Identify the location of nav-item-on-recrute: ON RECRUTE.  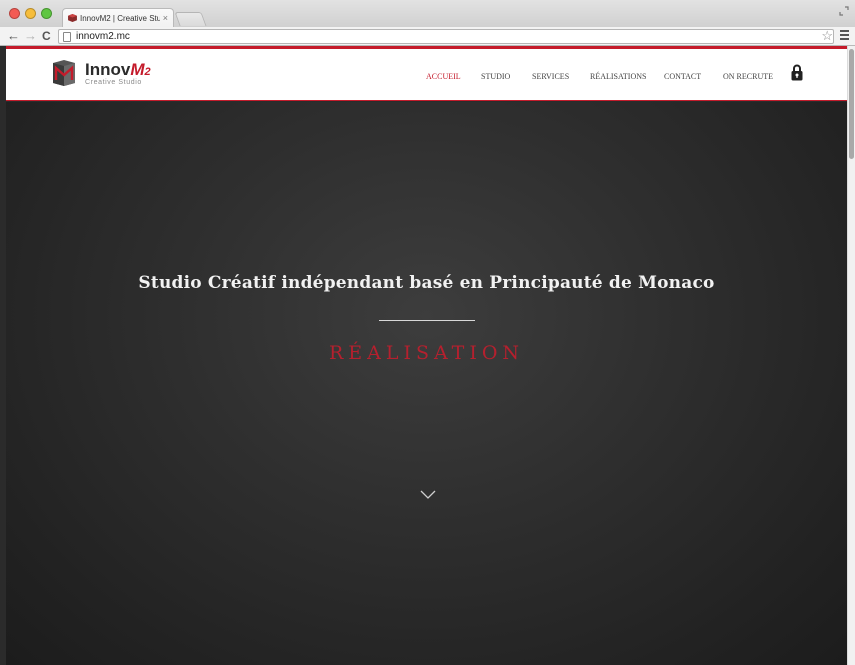
(748, 76).